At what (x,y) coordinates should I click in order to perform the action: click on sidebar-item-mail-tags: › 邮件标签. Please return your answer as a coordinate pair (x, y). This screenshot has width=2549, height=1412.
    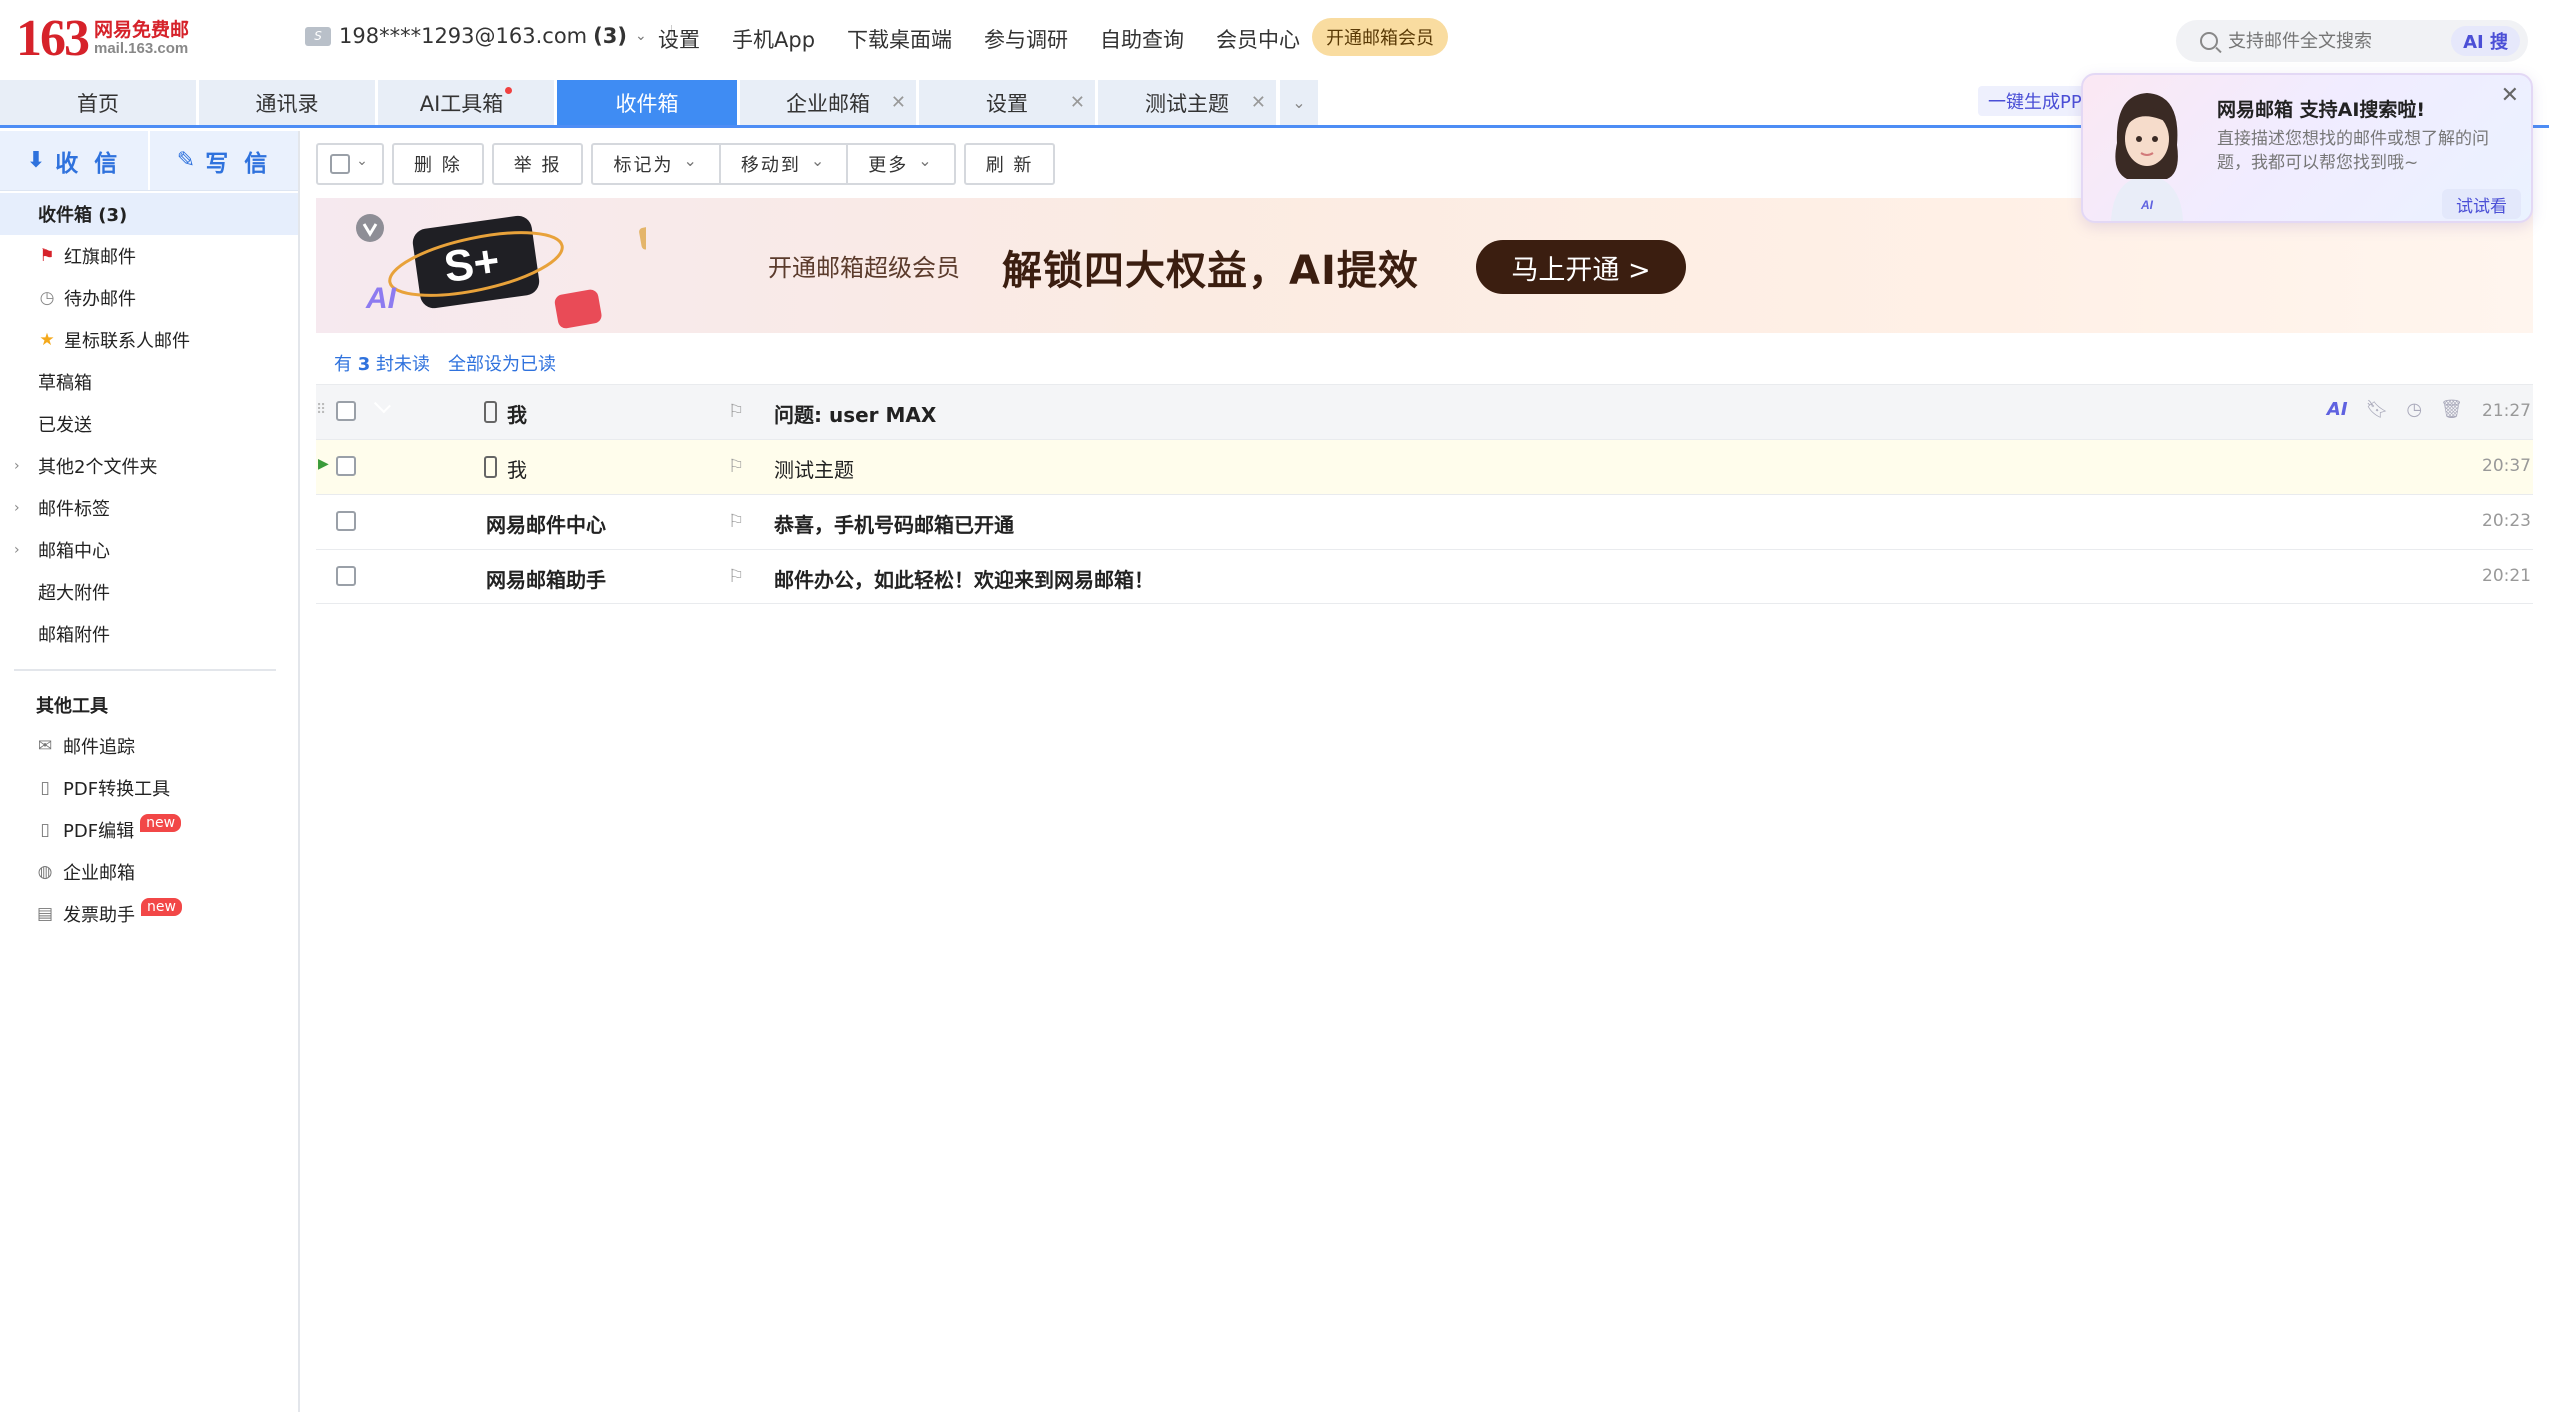
    Looking at the image, I should click on (149, 508).